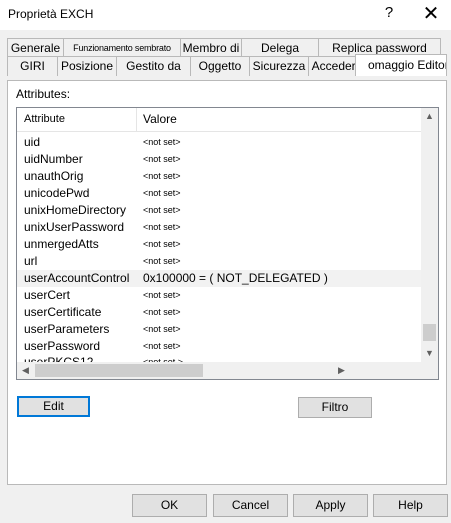 The image size is (451, 523). What do you see at coordinates (87, 66) in the screenshot?
I see `tab-posizione: Posizione` at bounding box center [87, 66].